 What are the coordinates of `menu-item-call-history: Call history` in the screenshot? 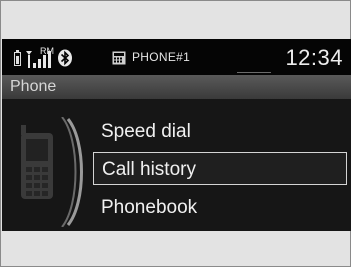 It's located at (220, 168).